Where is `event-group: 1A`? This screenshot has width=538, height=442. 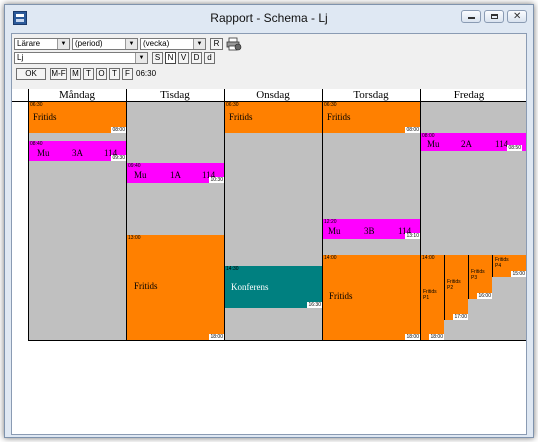 event-group: 1A is located at coordinates (175, 175).